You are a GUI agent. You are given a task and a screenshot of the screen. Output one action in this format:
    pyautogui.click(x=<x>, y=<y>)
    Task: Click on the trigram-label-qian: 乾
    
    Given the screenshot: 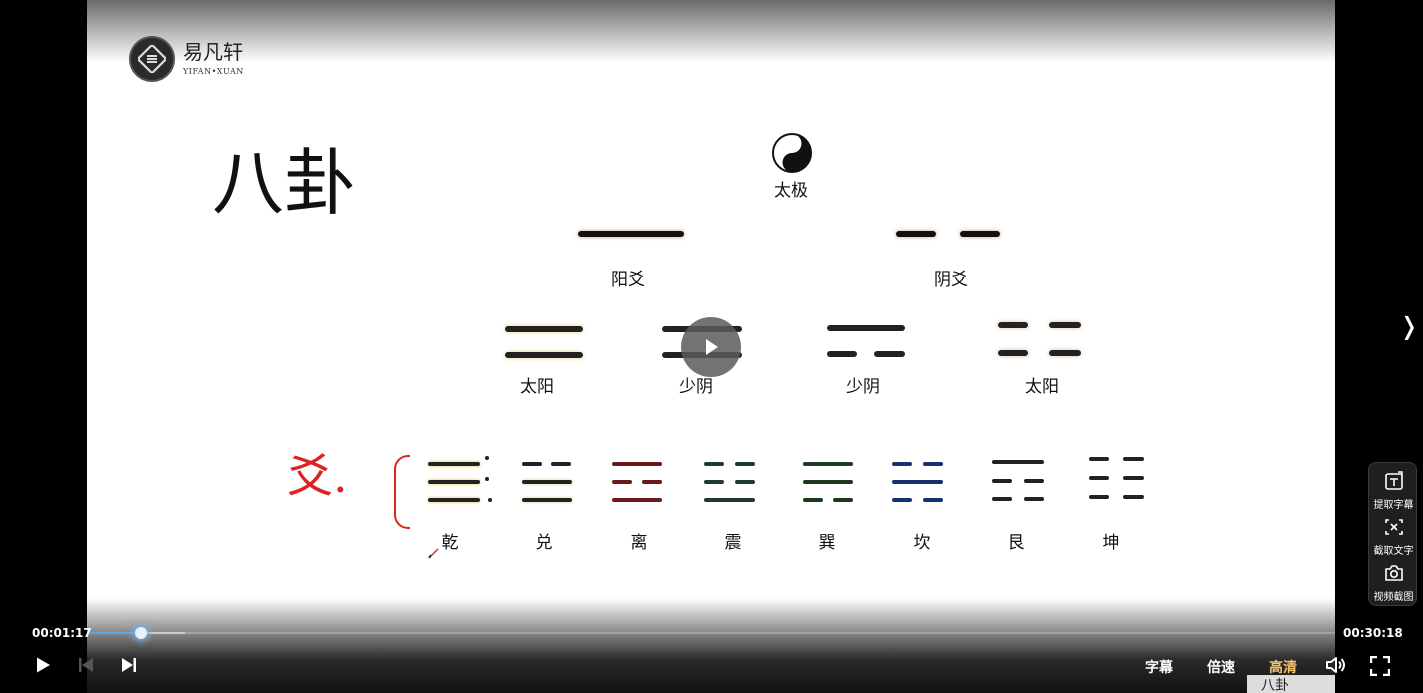 What is the action you would take?
    pyautogui.click(x=450, y=543)
    